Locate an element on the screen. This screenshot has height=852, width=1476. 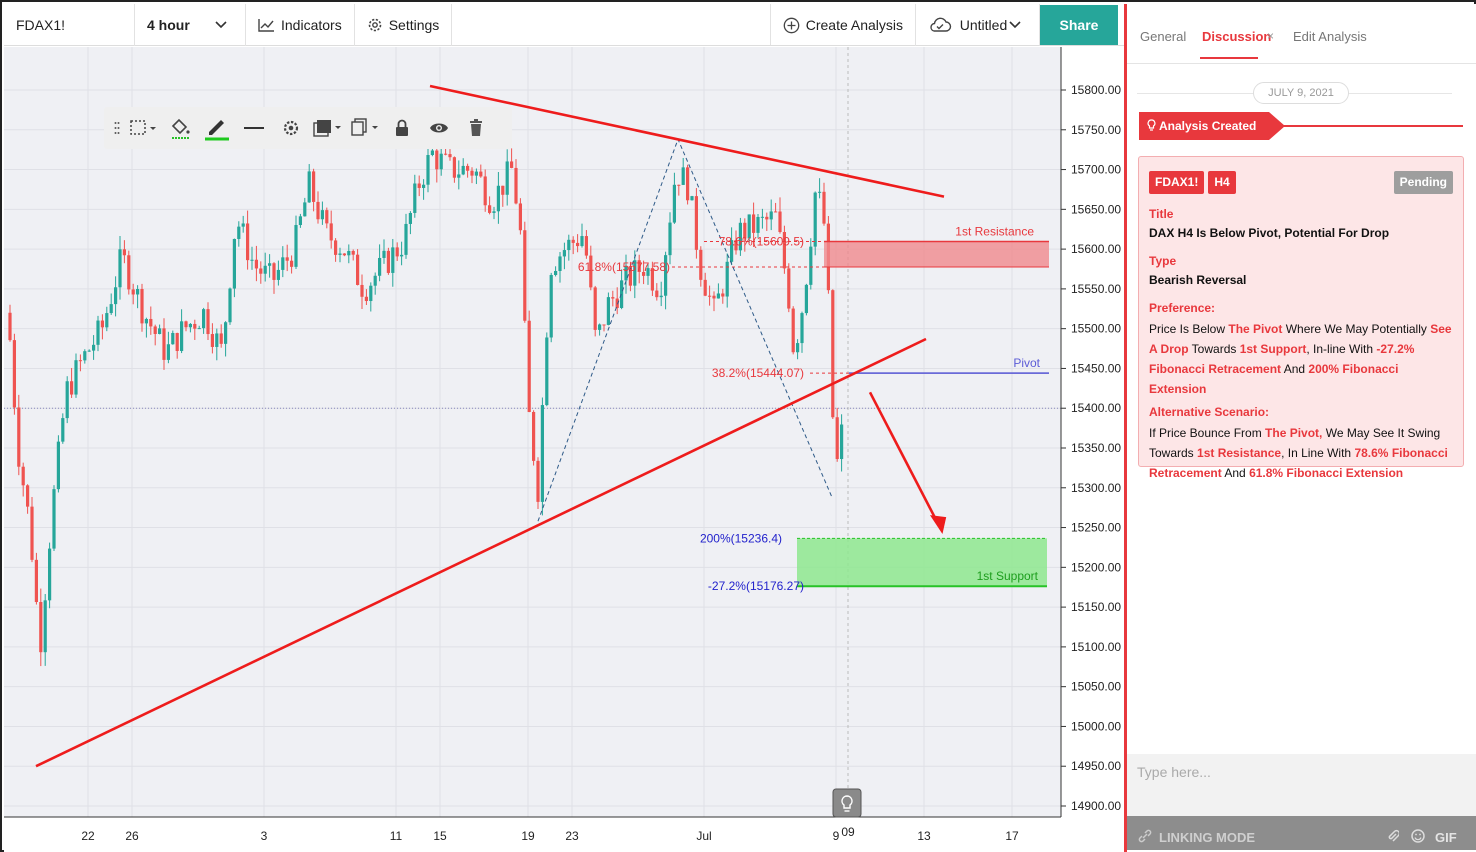
settings-button: Settings is located at coordinates (404, 25).